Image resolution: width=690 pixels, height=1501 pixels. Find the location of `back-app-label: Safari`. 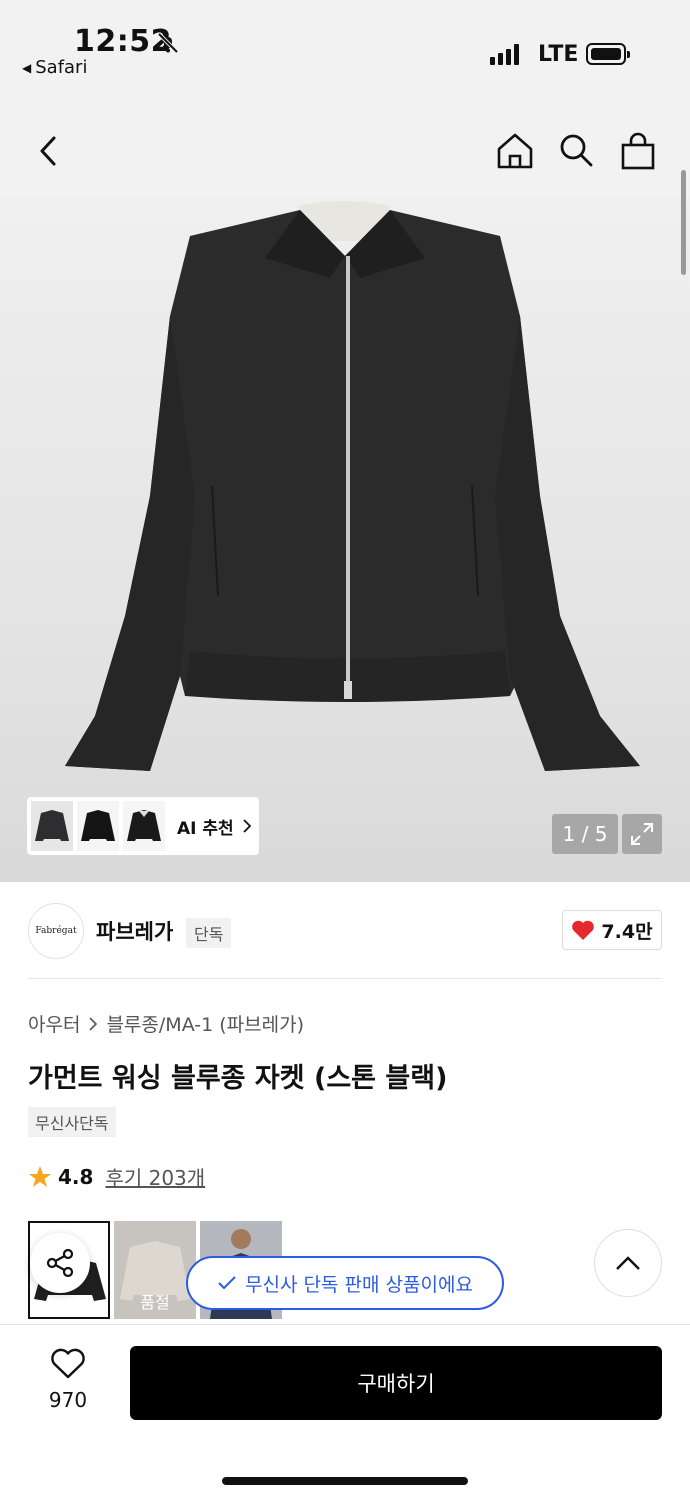

back-app-label: Safari is located at coordinates (61, 67).